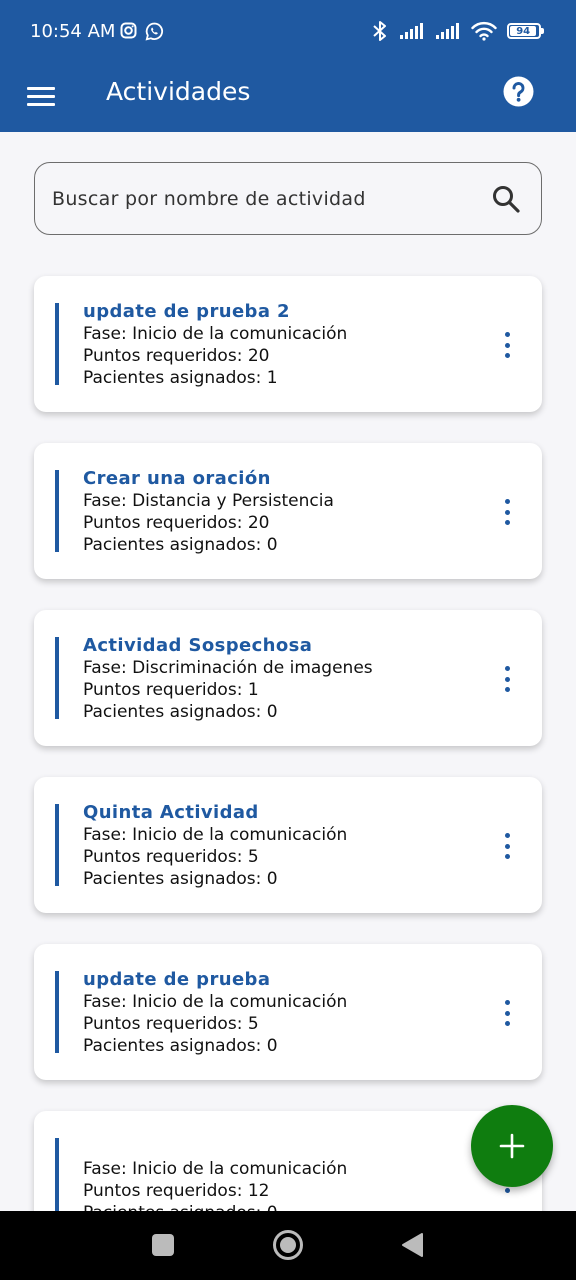 The image size is (576, 1280). Describe the element at coordinates (263, 198) in the screenshot. I see `search-input` at that location.